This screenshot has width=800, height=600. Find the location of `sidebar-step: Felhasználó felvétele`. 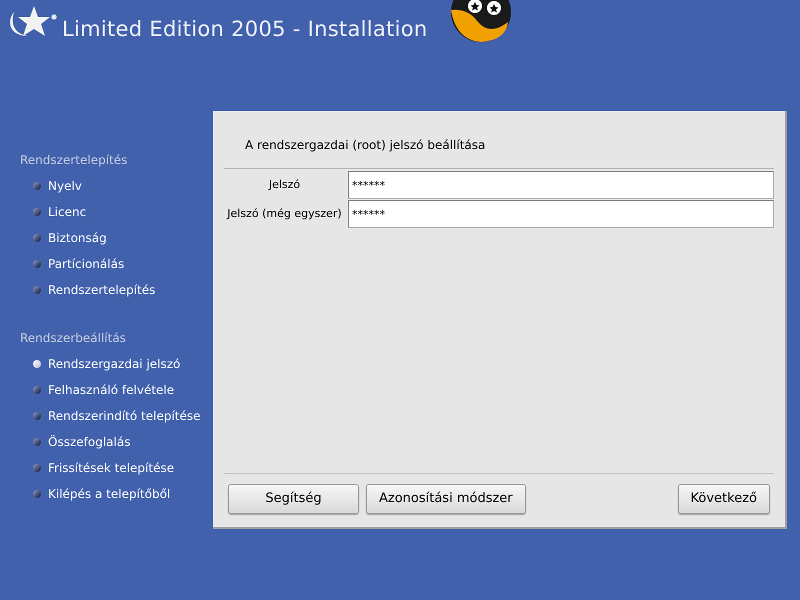

sidebar-step: Felhasználó felvétele is located at coordinates (111, 390).